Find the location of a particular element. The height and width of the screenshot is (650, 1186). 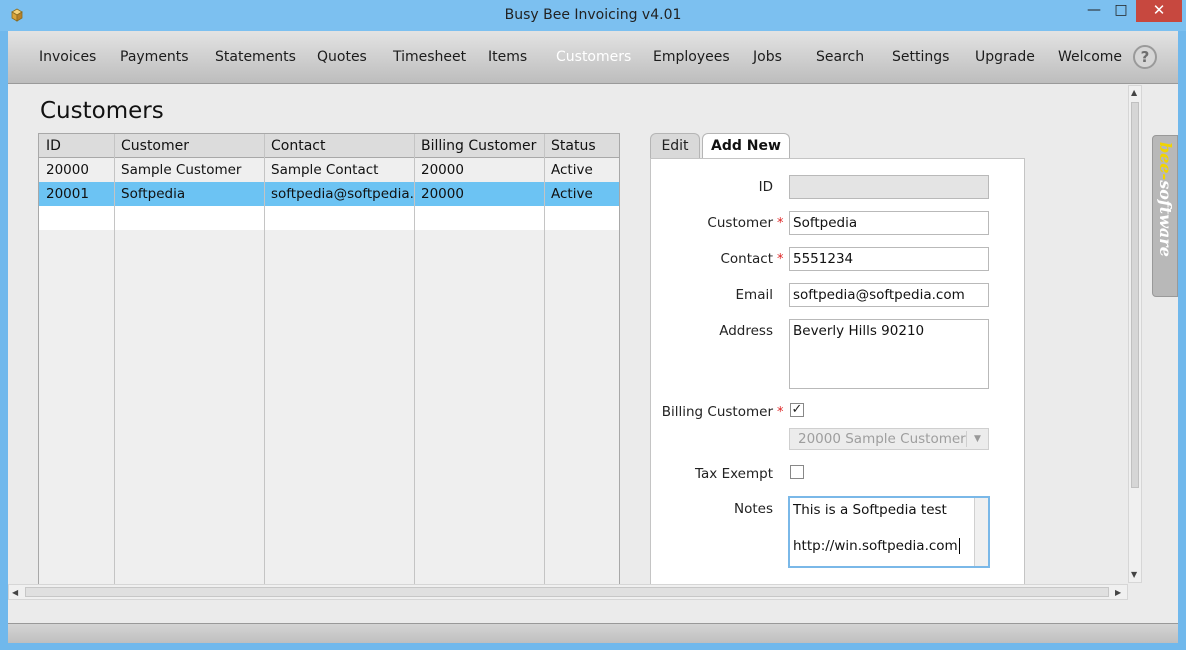

cell-customer: Sample Customer is located at coordinates (181, 170).